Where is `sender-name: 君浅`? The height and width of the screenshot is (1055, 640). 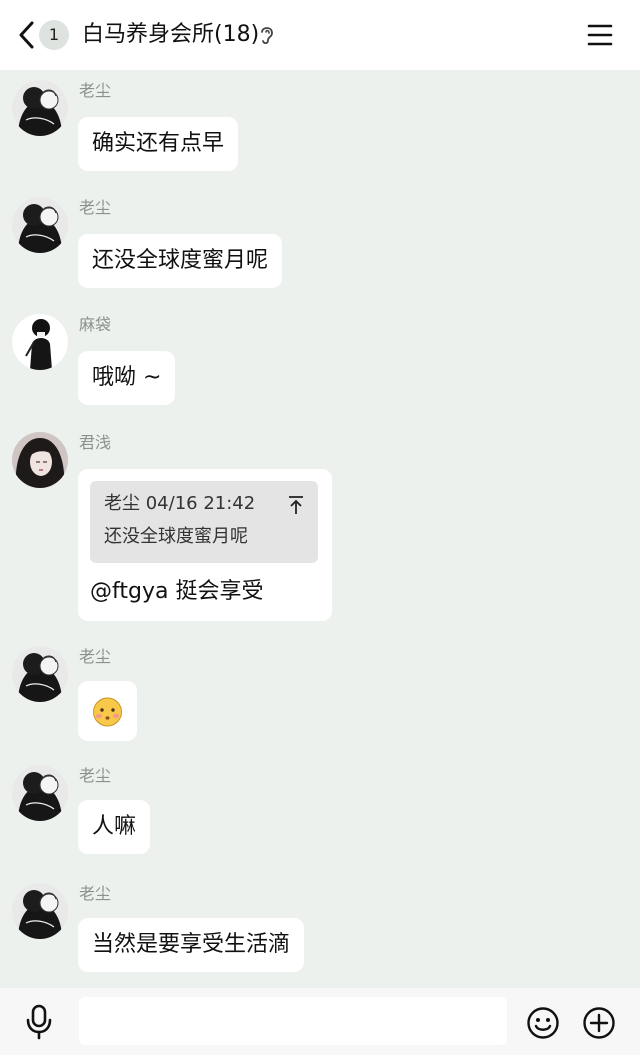
sender-name: 君浅 is located at coordinates (95, 442).